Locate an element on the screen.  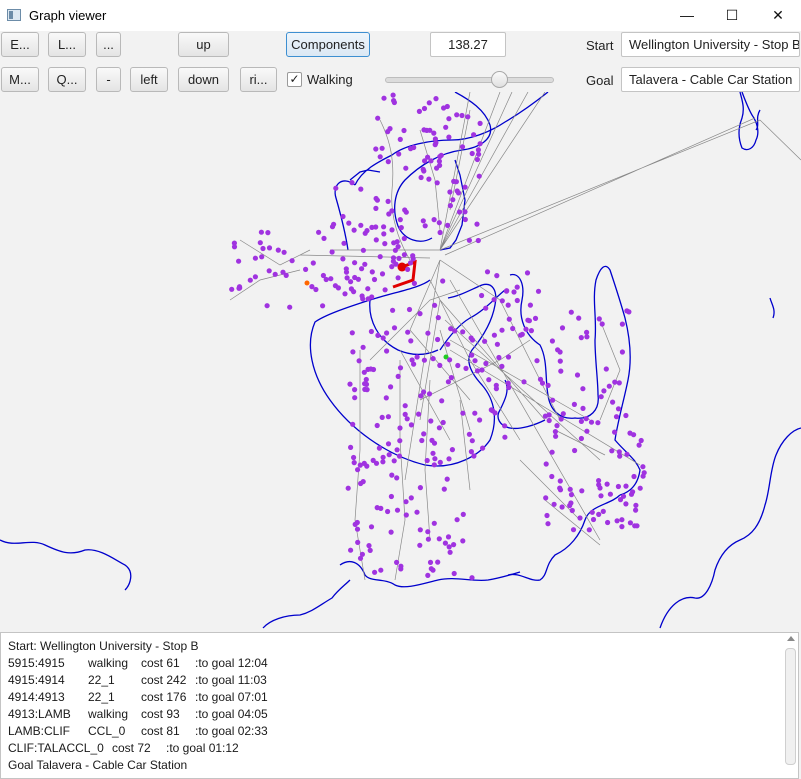
pan-up-button: up is located at coordinates (203, 44).